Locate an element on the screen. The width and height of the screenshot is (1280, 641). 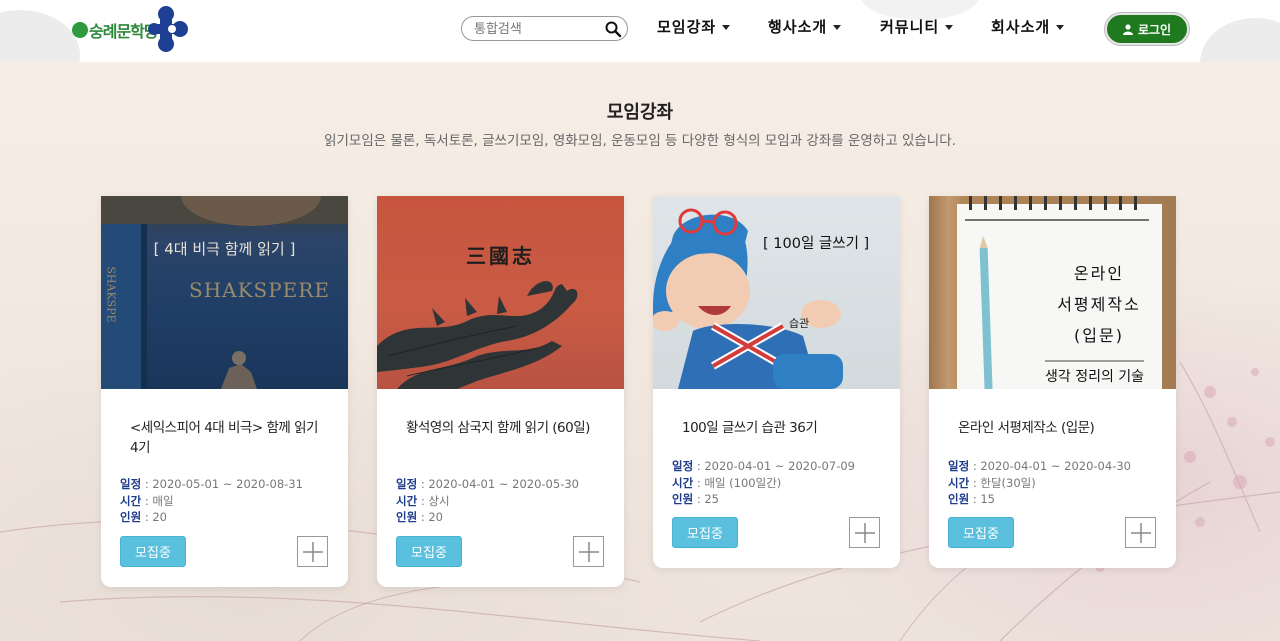
course-title: 황석영의 삼국지 함께 읽기 (60일) is located at coordinates (504, 428).